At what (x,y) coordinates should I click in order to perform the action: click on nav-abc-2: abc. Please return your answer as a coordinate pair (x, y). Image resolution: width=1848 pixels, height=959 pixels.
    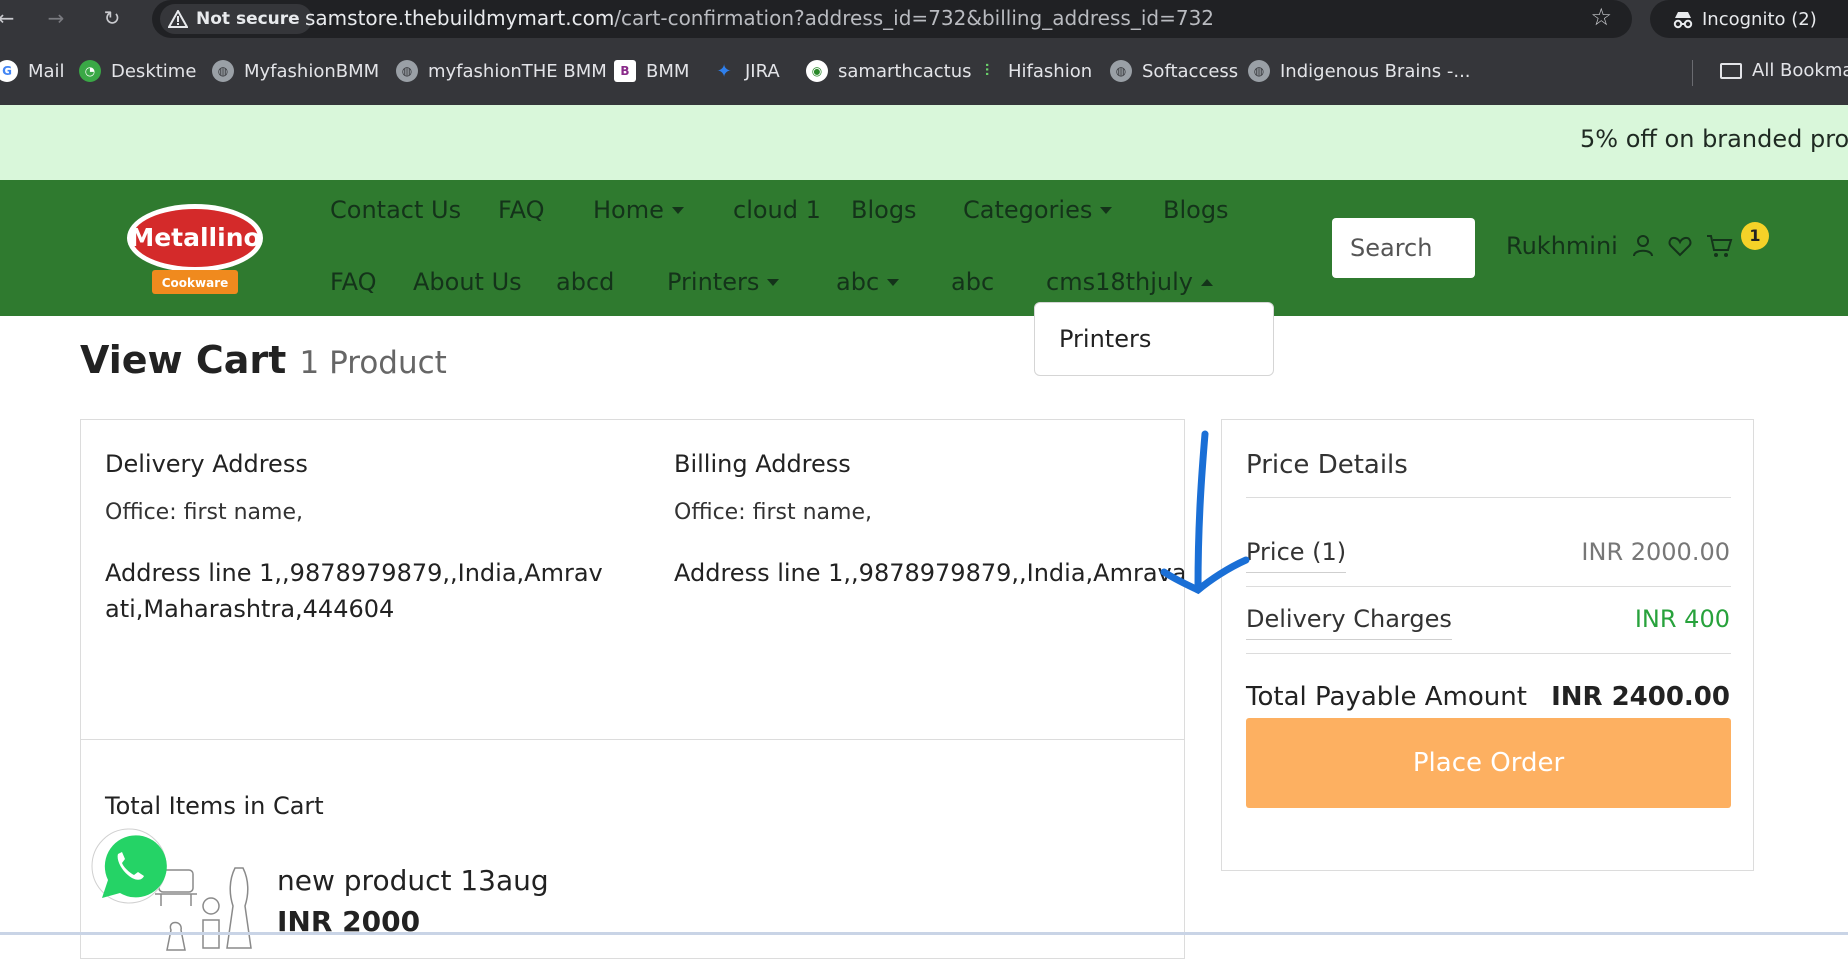
    Looking at the image, I should click on (972, 282).